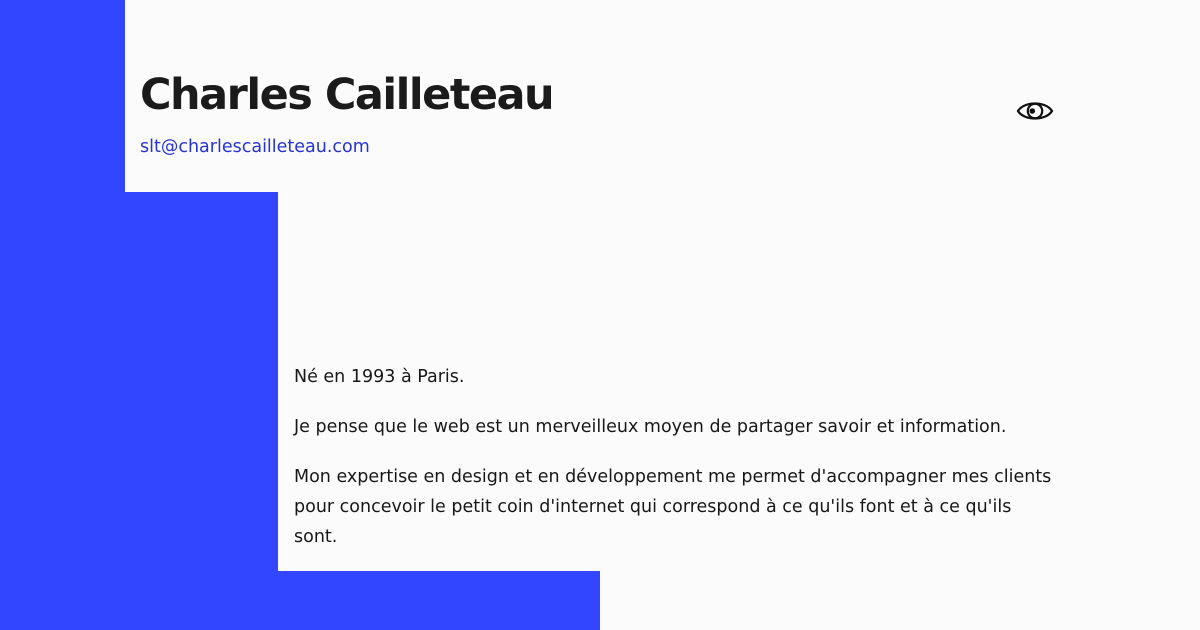 The height and width of the screenshot is (630, 1200). I want to click on eye-button, so click(1035, 111).